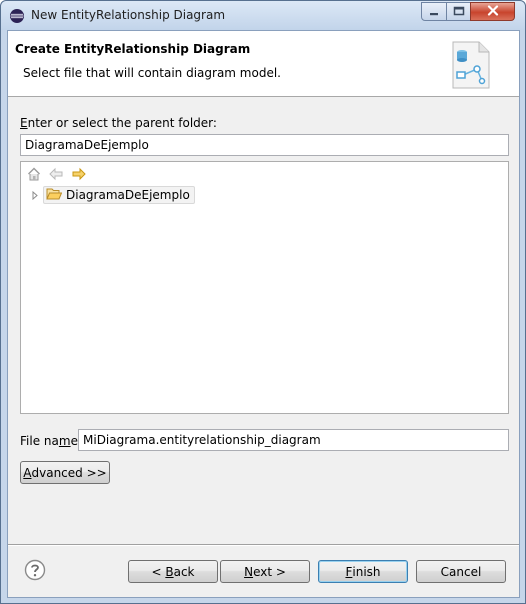 This screenshot has width=526, height=604. I want to click on maximize-button, so click(458, 11).